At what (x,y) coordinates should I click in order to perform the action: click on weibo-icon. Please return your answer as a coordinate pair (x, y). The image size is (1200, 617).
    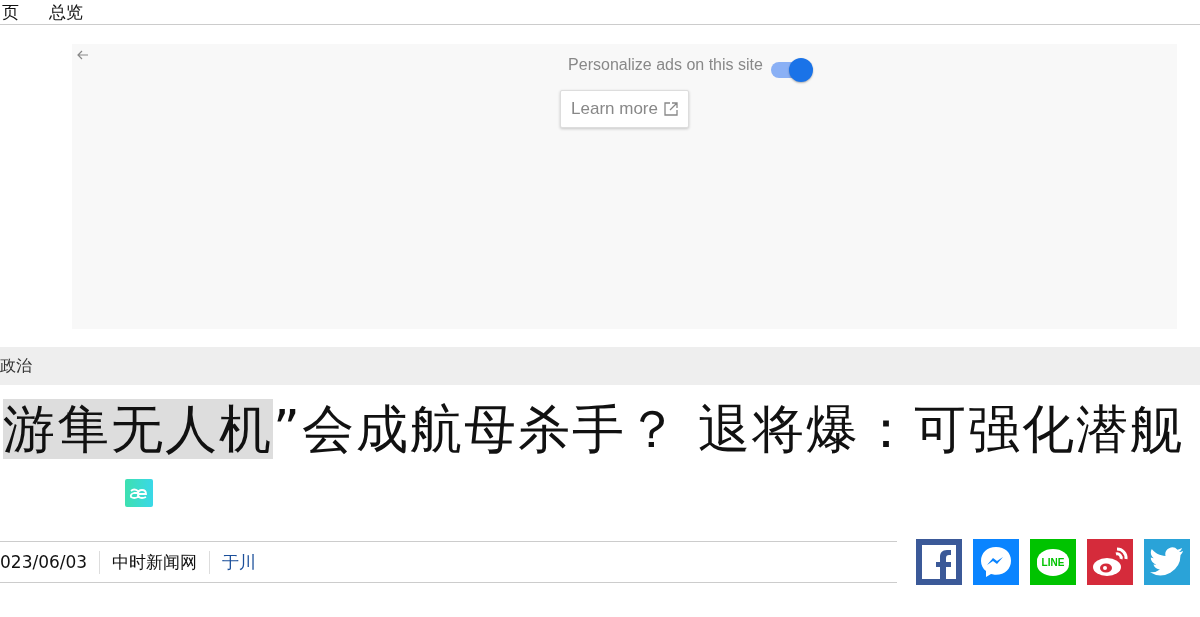
    Looking at the image, I should click on (1110, 562).